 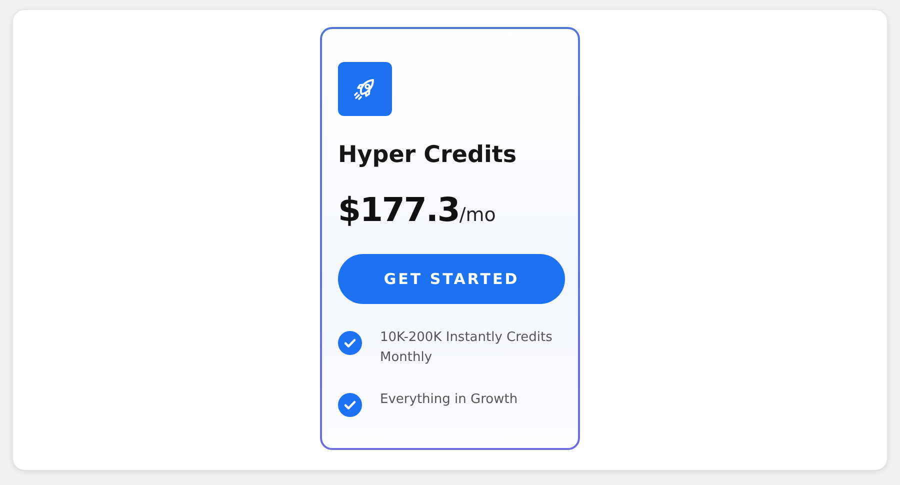 What do you see at coordinates (365, 89) in the screenshot?
I see `rocket-icon` at bounding box center [365, 89].